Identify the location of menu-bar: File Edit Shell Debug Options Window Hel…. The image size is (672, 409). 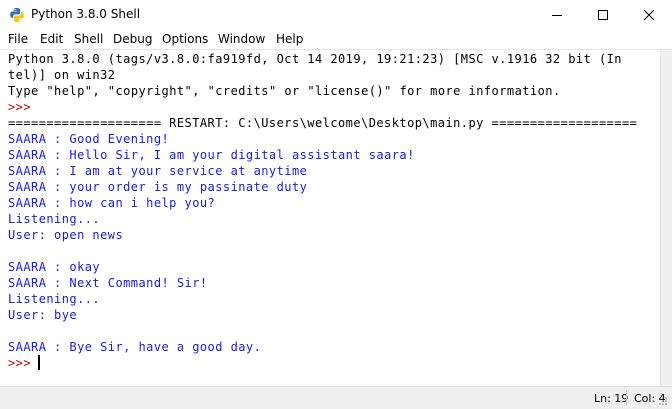
(336, 39).